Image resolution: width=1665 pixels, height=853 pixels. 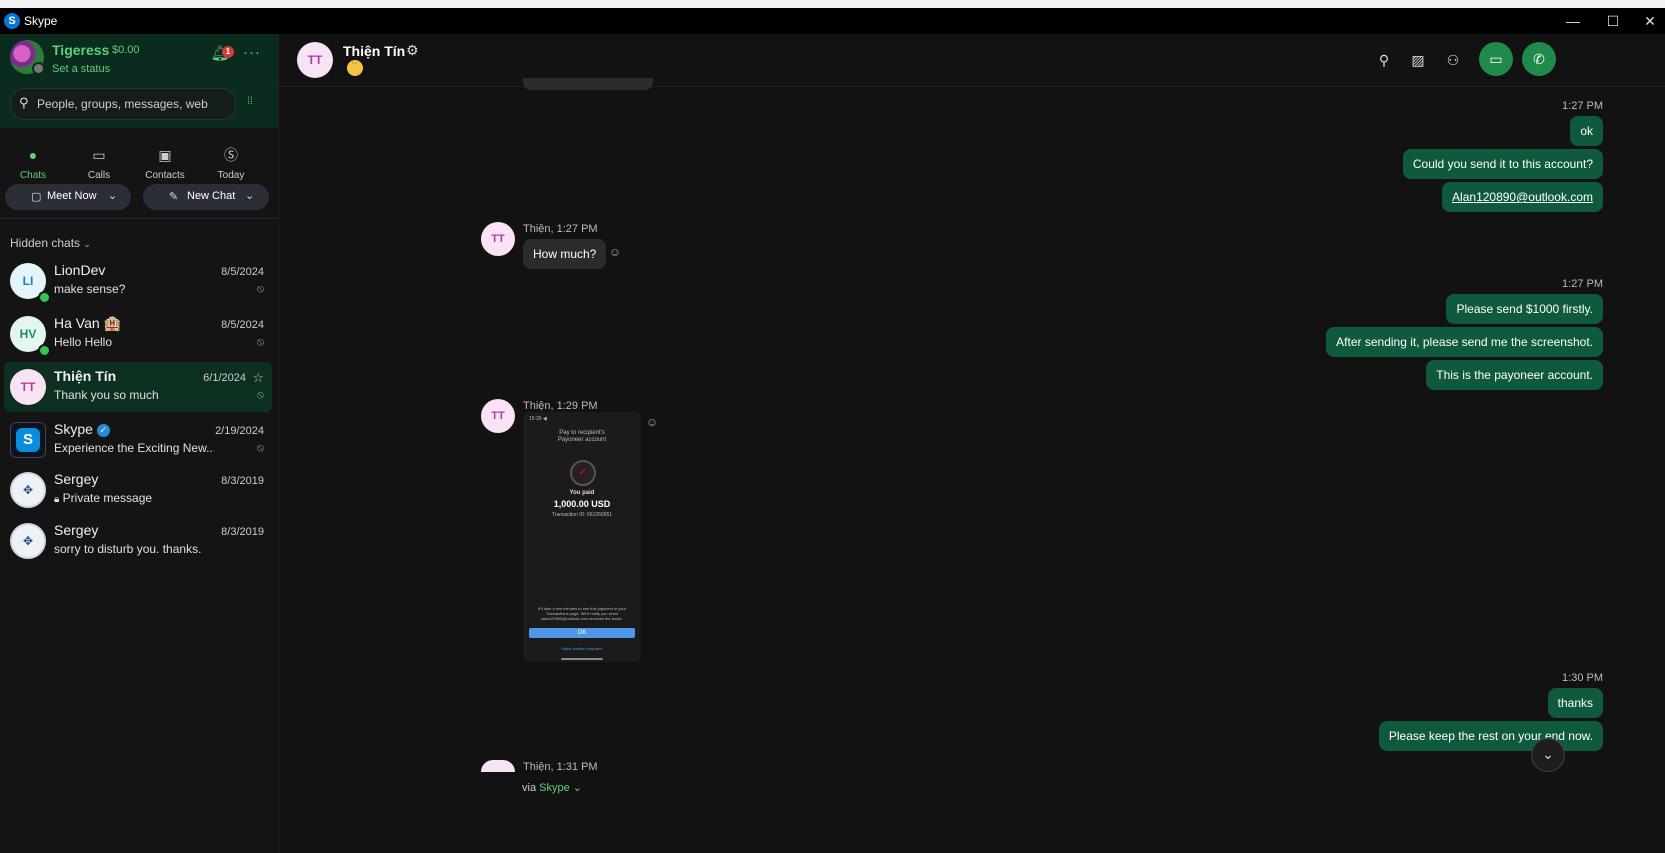 I want to click on paid-amount: 1,000.00 USD, so click(x=582, y=504).